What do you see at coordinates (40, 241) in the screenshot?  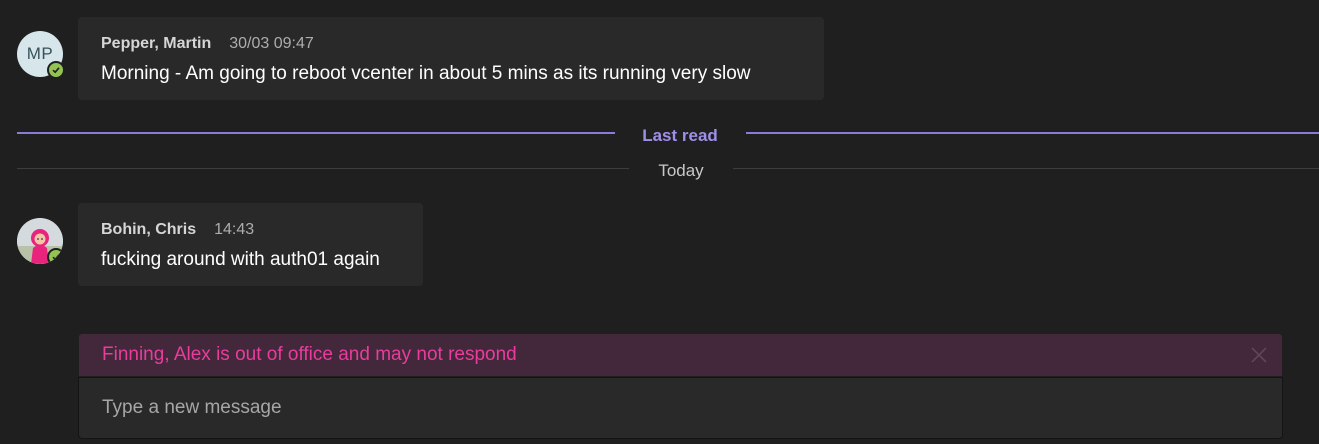 I see `avatar` at bounding box center [40, 241].